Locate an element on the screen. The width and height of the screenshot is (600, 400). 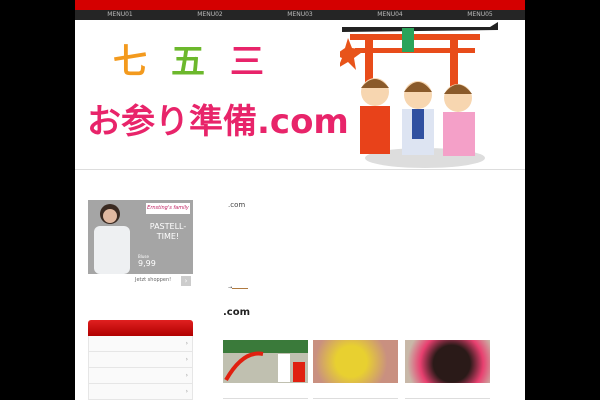
logo-char-seven: 七 is located at coordinates (130, 62).